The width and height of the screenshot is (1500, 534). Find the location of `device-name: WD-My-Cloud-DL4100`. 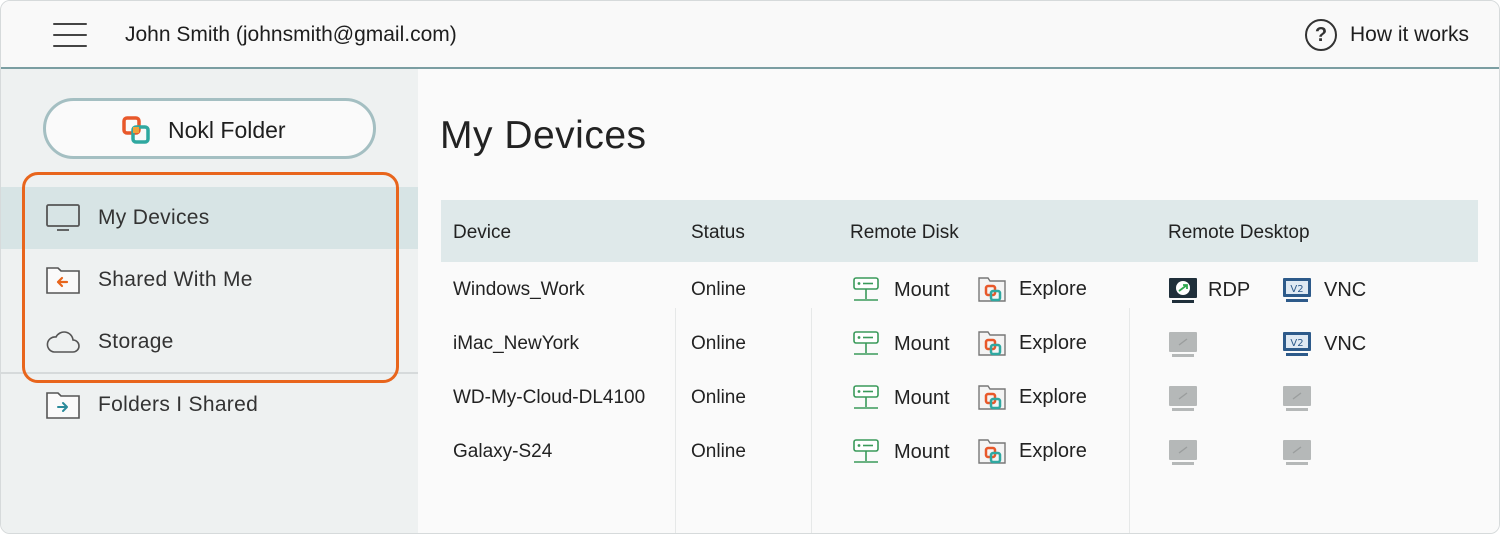

device-name: WD-My-Cloud-DL4100 is located at coordinates (549, 397).